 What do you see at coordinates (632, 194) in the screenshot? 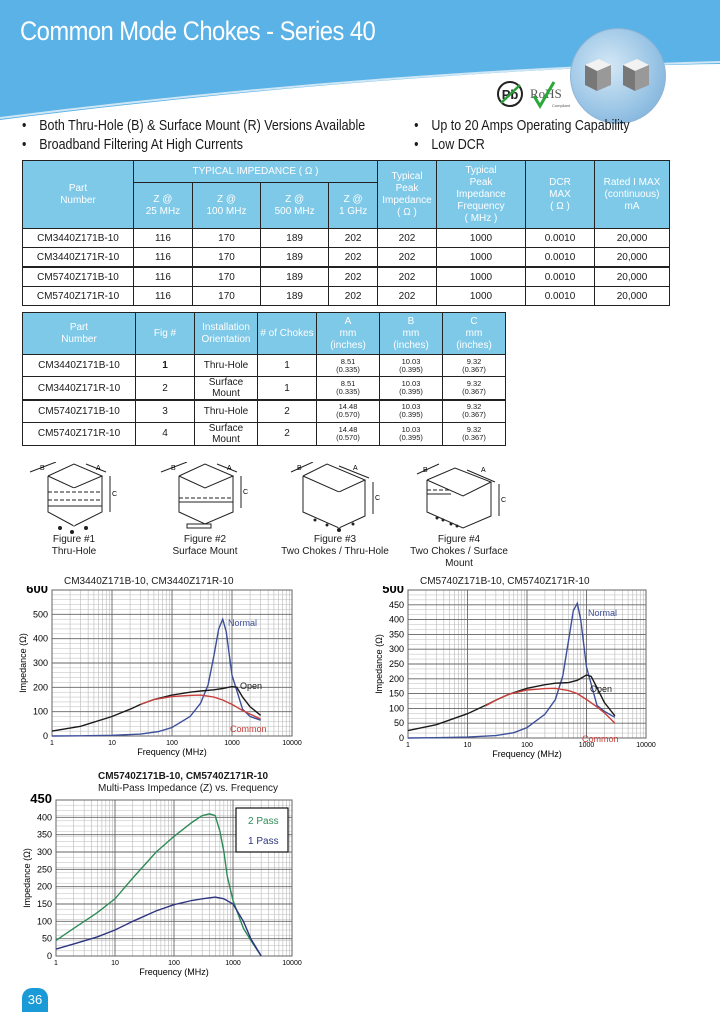
I see `col-header-rated-imax: Rated I MAX (continuous) mA` at bounding box center [632, 194].